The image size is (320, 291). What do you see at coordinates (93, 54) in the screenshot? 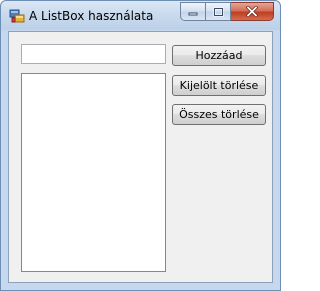
I see `item-text-input` at bounding box center [93, 54].